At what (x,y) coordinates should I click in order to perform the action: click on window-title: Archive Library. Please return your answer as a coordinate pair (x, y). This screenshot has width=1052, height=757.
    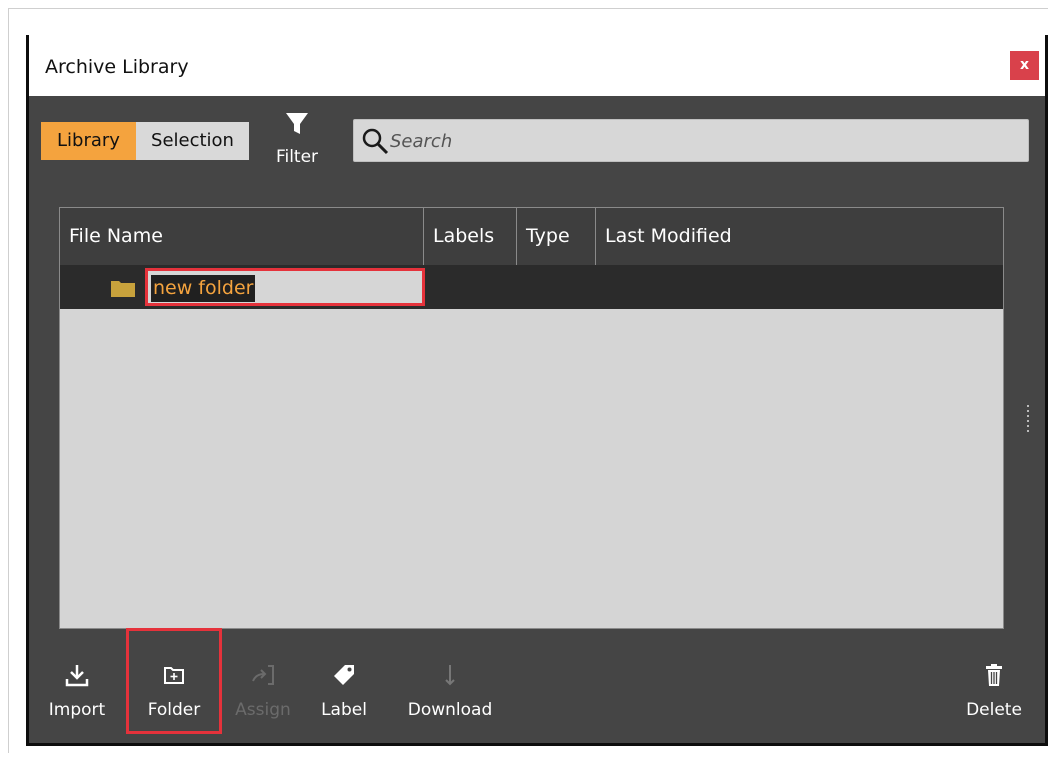
    Looking at the image, I should click on (117, 67).